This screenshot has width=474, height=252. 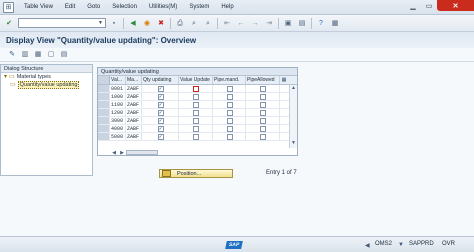 What do you see at coordinates (180, 23) in the screenshot?
I see `print-icon: ⎙` at bounding box center [180, 23].